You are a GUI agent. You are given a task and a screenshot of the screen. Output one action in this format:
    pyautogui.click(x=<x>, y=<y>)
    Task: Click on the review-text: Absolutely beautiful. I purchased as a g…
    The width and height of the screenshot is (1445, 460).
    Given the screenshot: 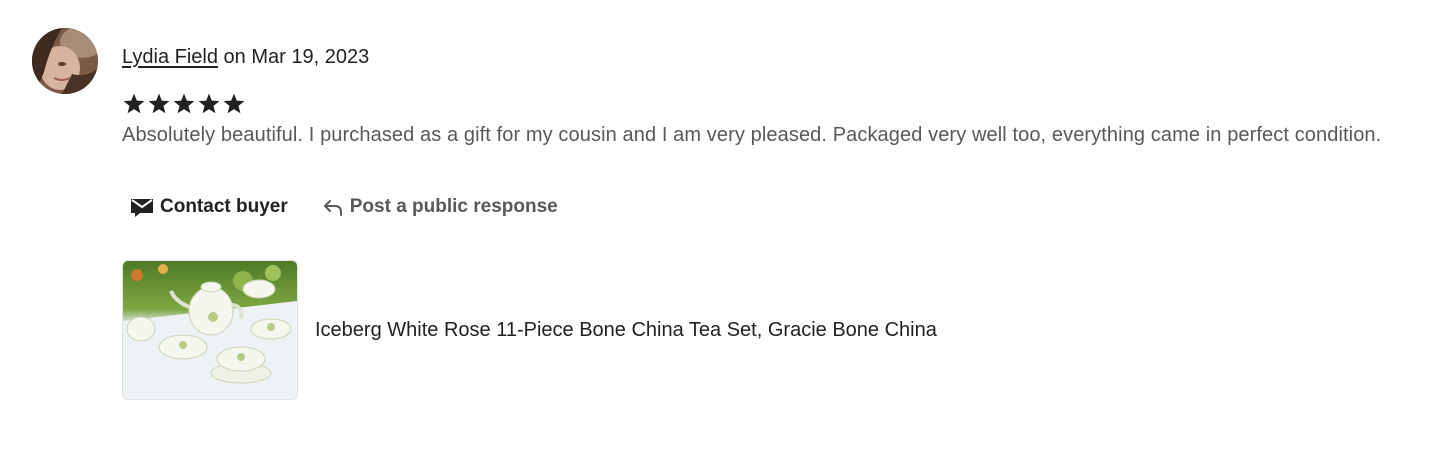 What is the action you would take?
    pyautogui.click(x=752, y=135)
    